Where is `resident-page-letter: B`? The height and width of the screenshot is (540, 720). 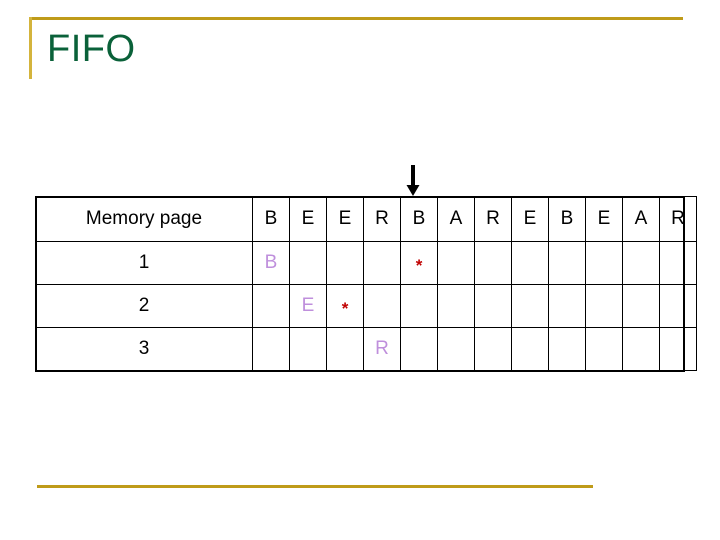
resident-page-letter: B is located at coordinates (271, 262).